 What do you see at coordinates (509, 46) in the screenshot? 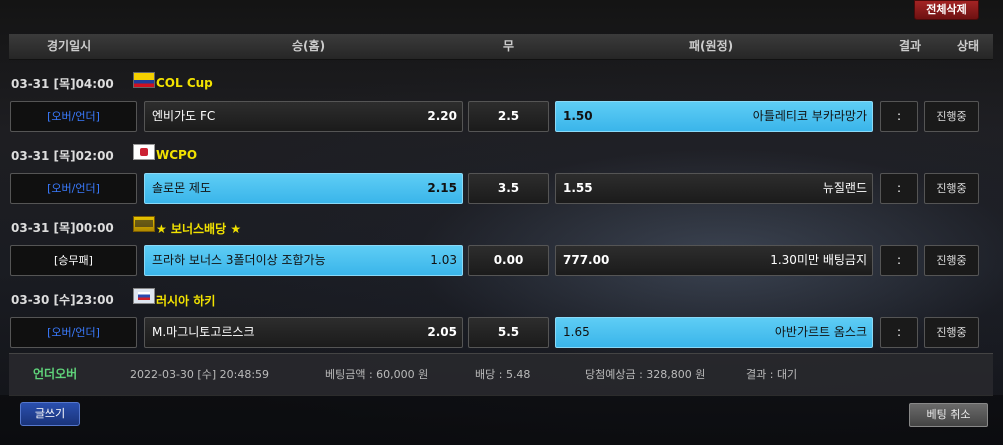
I see `header-draw: 무` at bounding box center [509, 46].